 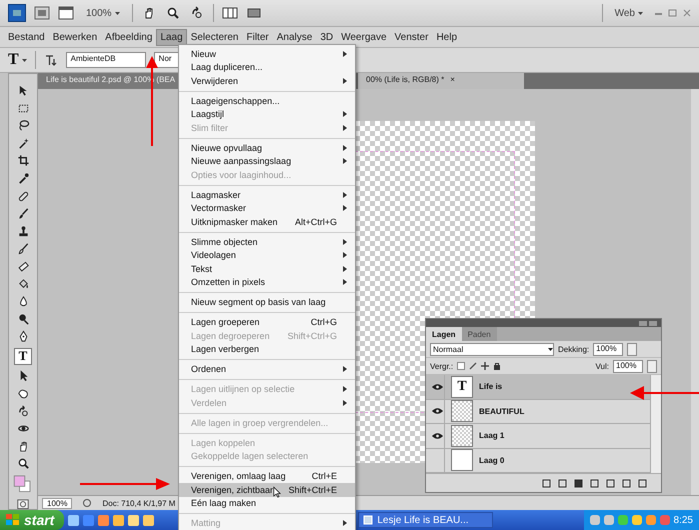 I want to click on document-size-text: Doc: 710,4 K/1,97 M, so click(x=139, y=503).